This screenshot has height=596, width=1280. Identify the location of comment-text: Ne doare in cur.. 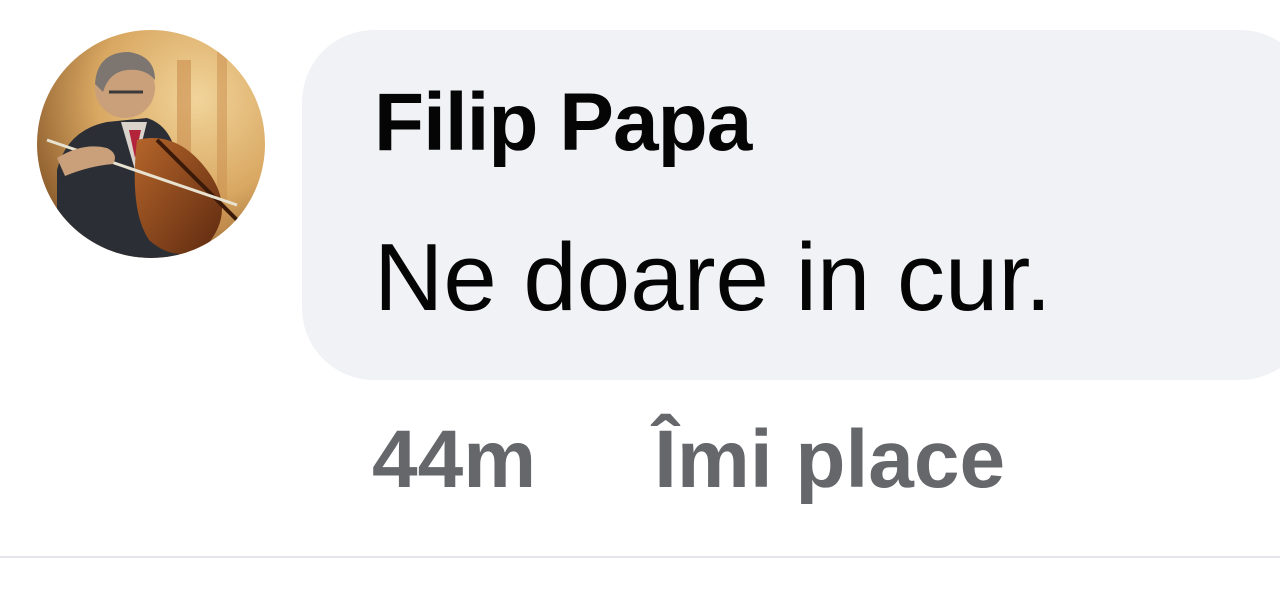
(713, 277).